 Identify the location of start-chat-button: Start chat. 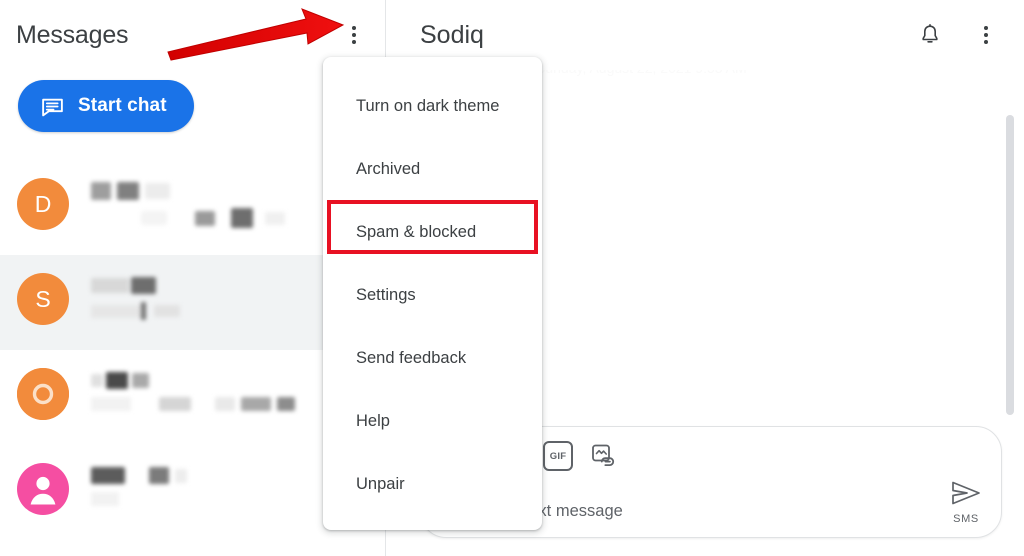
(106, 106).